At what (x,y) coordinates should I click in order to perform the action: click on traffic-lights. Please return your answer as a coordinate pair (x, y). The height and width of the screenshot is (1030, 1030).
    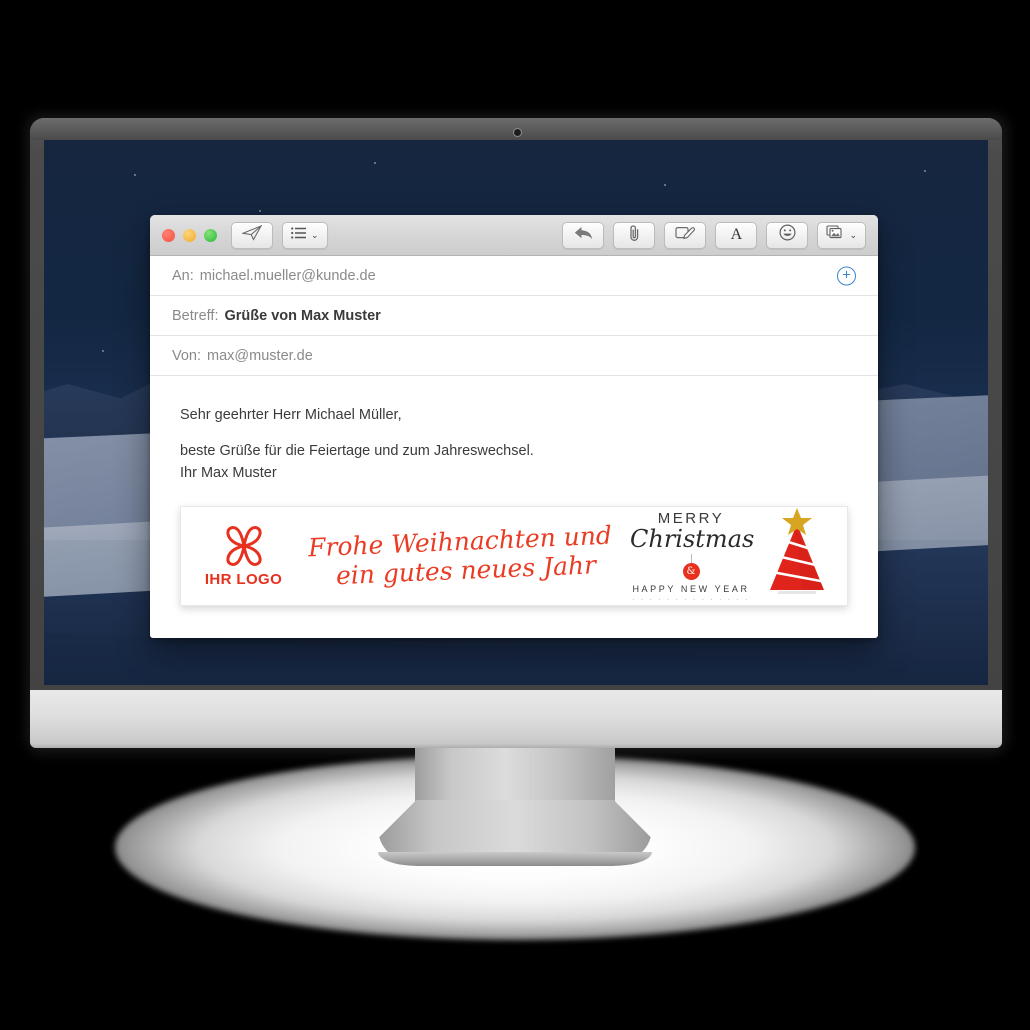
    Looking at the image, I should click on (189, 235).